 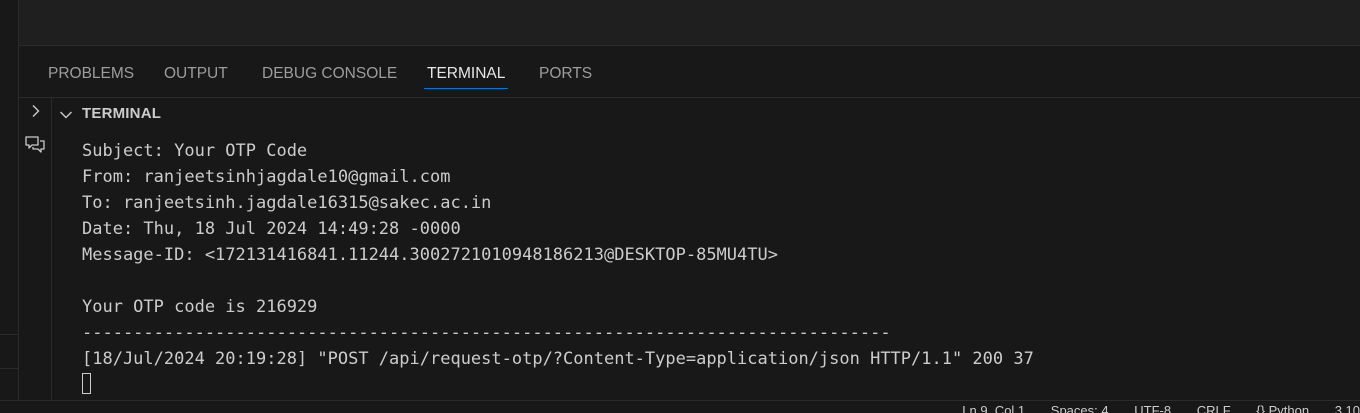 I want to click on comment-discussion-icon, so click(x=35, y=145).